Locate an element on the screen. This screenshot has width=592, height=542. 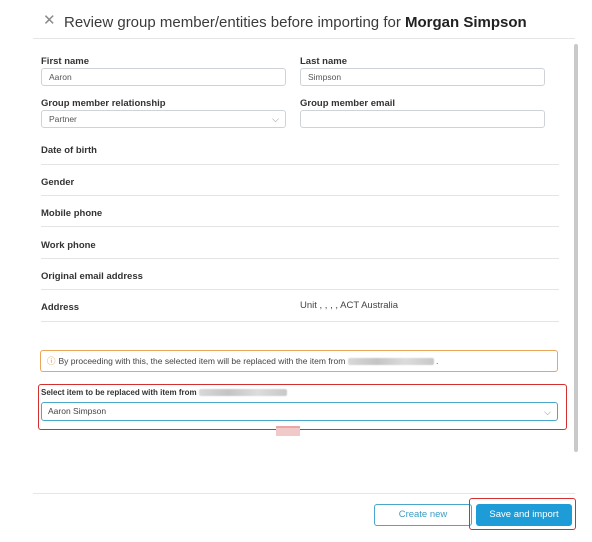
email-label: Group member email is located at coordinates (348, 103).